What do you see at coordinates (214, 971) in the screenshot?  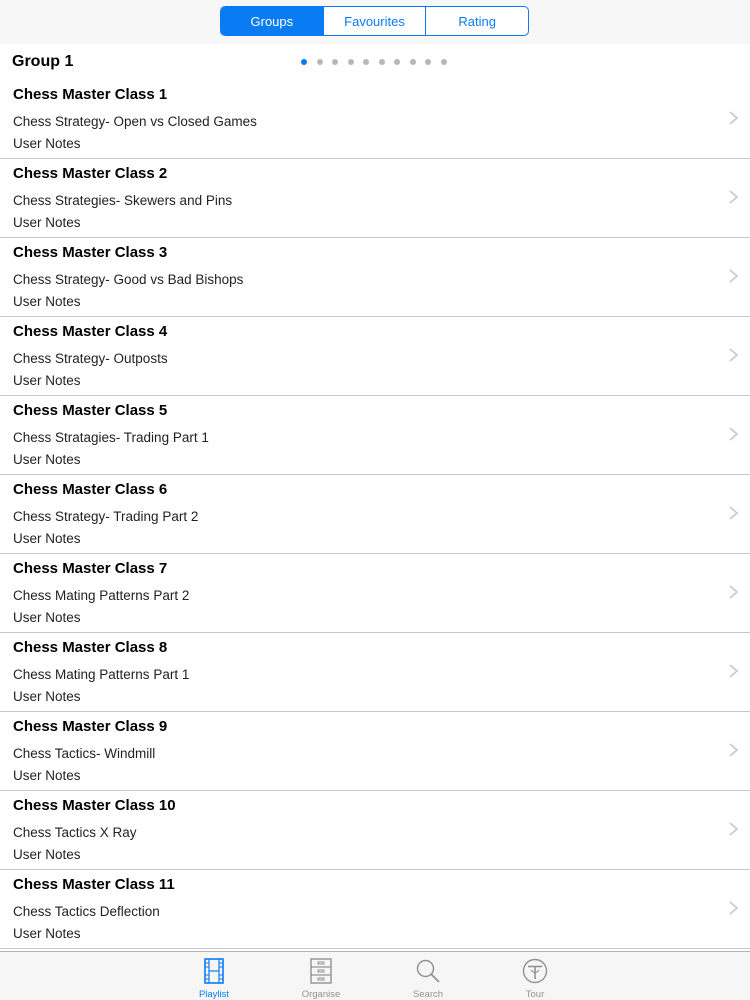 I see `film-icon` at bounding box center [214, 971].